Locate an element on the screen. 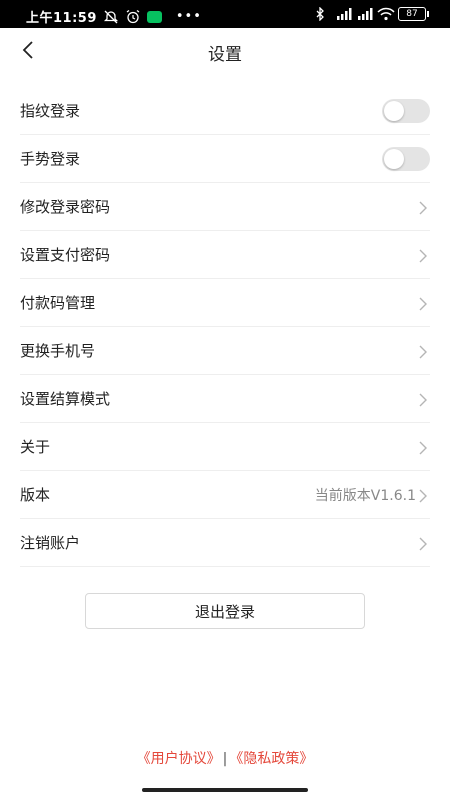  battery-icon: 87 is located at coordinates (413, 14).